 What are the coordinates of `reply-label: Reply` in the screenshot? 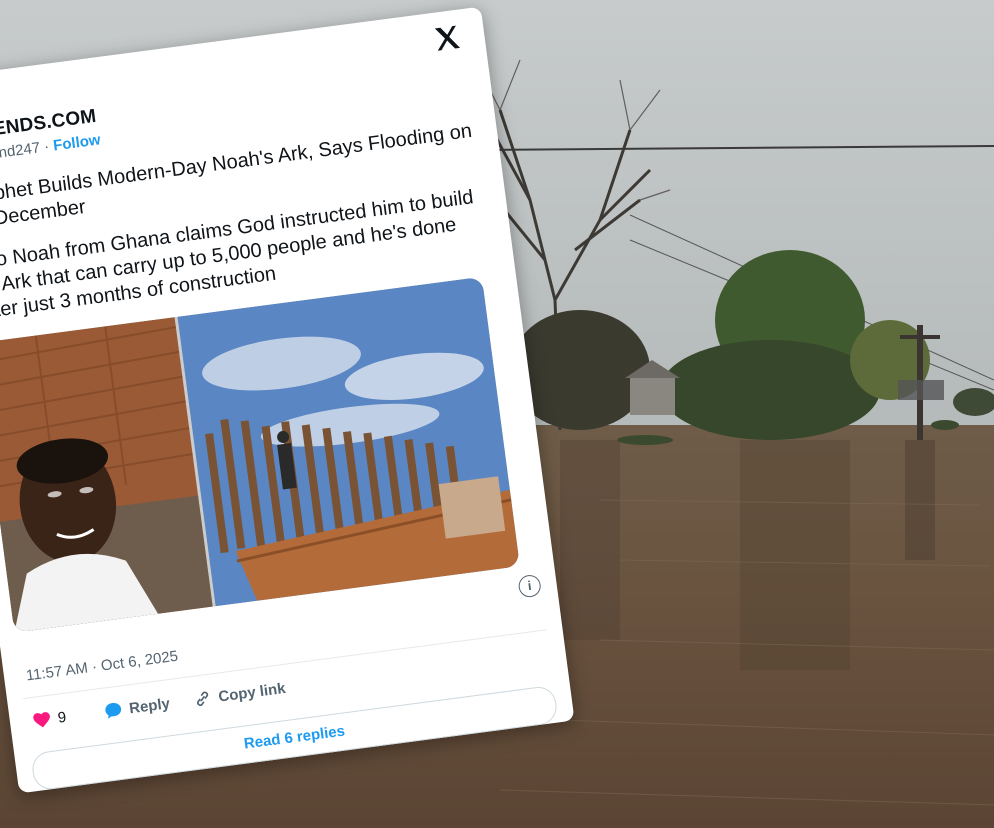 It's located at (149, 705).